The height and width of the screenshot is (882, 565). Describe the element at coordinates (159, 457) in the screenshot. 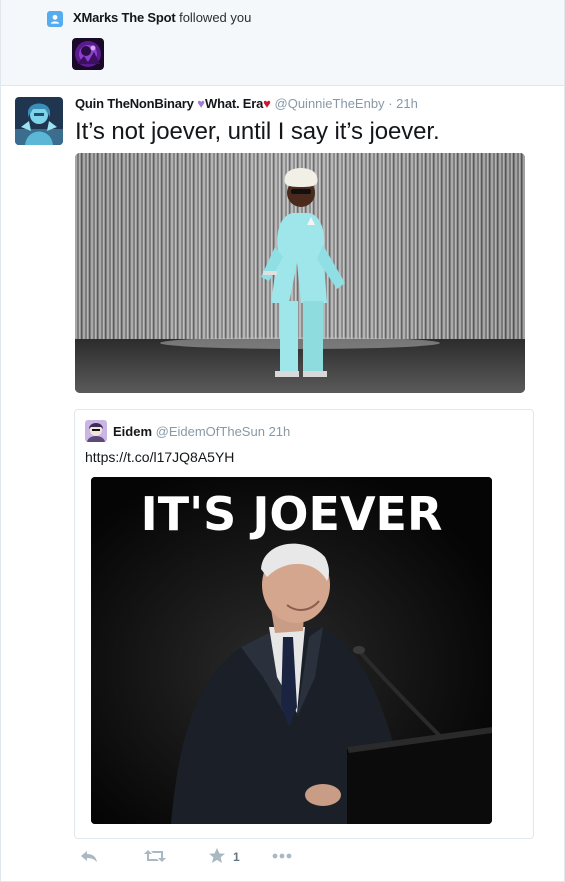

I see `quoted-tweet-link: https://t.co/l17JQ8A5YH` at that location.